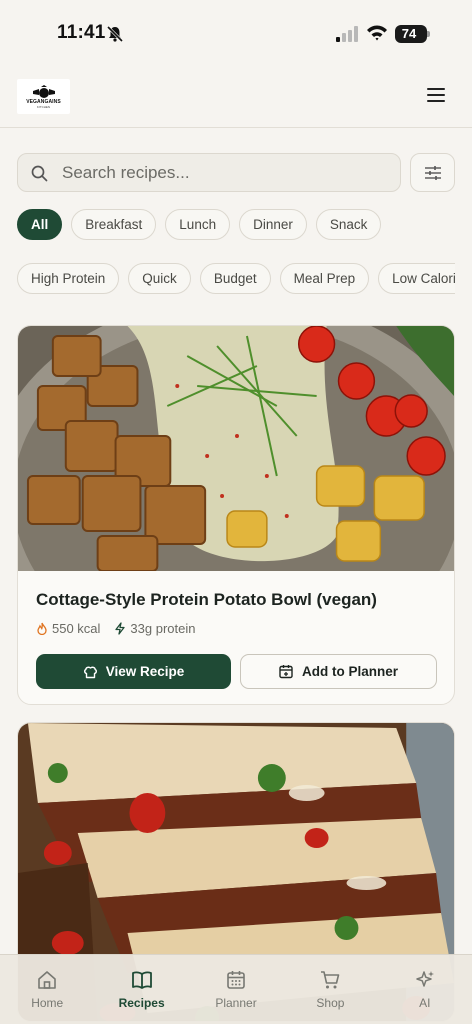 The image size is (472, 1024). What do you see at coordinates (377, 33) in the screenshot?
I see `wifi-icon` at bounding box center [377, 33].